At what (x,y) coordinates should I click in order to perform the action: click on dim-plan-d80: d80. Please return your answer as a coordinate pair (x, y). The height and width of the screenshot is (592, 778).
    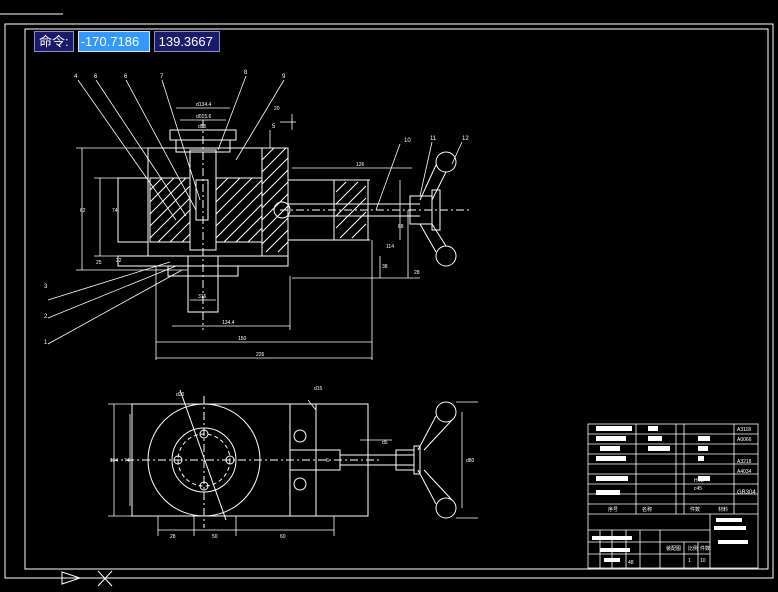
    Looking at the image, I should click on (470, 461).